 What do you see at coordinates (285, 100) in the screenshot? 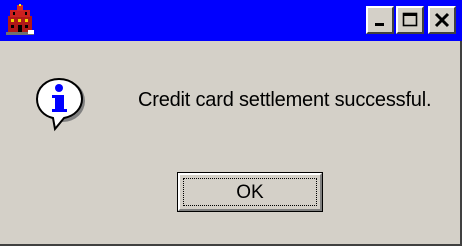
I see `dialog-message: Credit card settlement successful.` at bounding box center [285, 100].